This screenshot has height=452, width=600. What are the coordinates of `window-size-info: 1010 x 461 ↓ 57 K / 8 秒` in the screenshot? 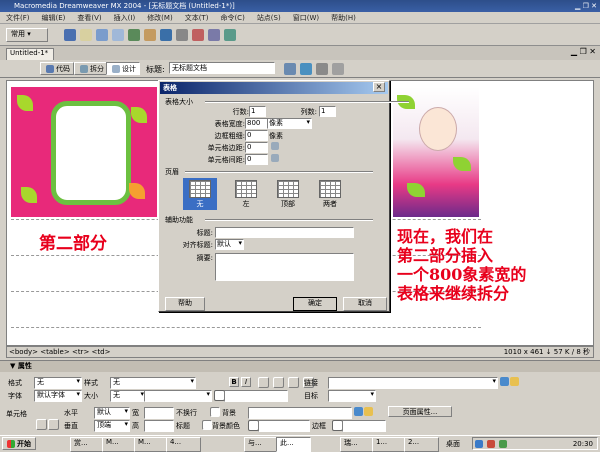 It's located at (546, 352).